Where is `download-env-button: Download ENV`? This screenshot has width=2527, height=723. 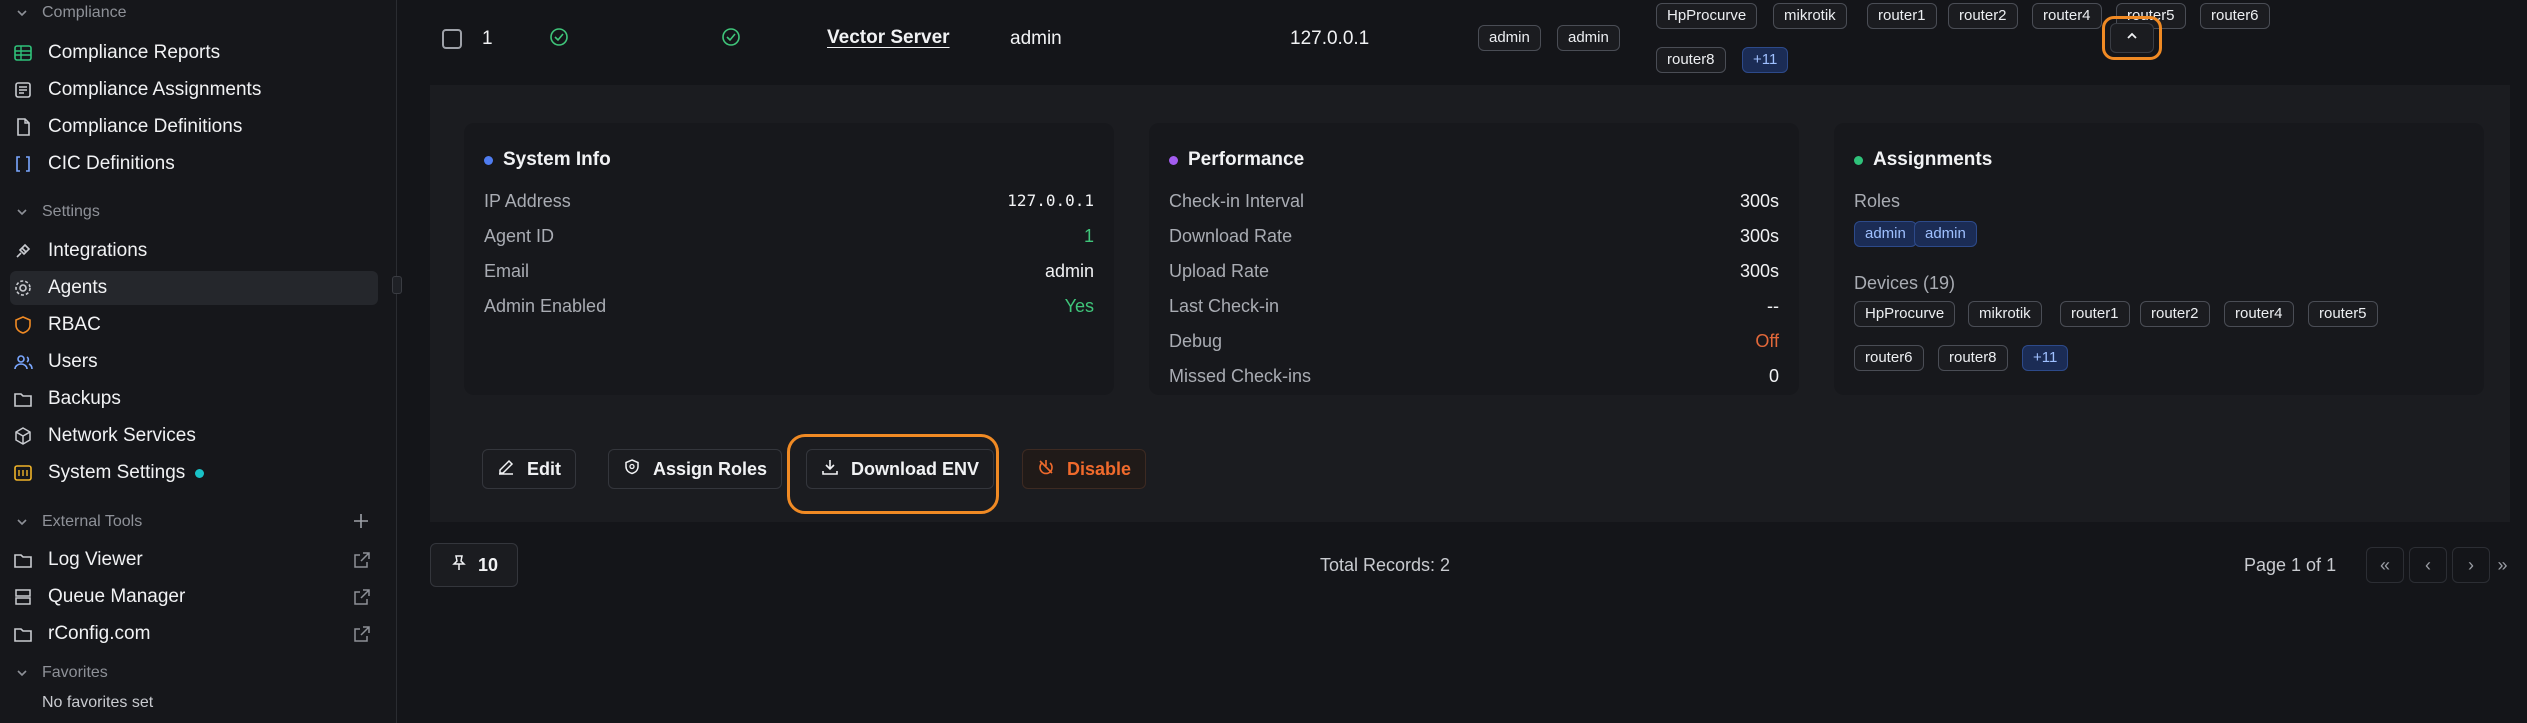
download-env-button: Download ENV is located at coordinates (900, 469).